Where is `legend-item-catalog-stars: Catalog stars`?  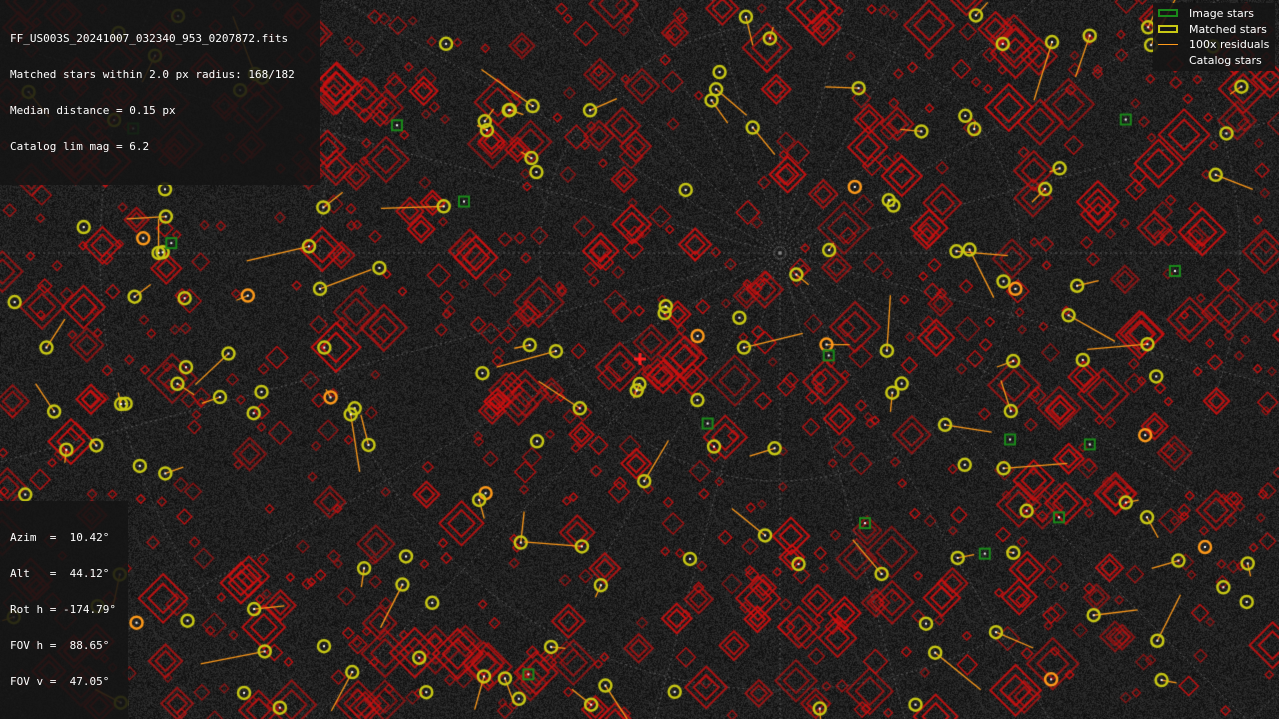 legend-item-catalog-stars: Catalog stars is located at coordinates (1214, 61).